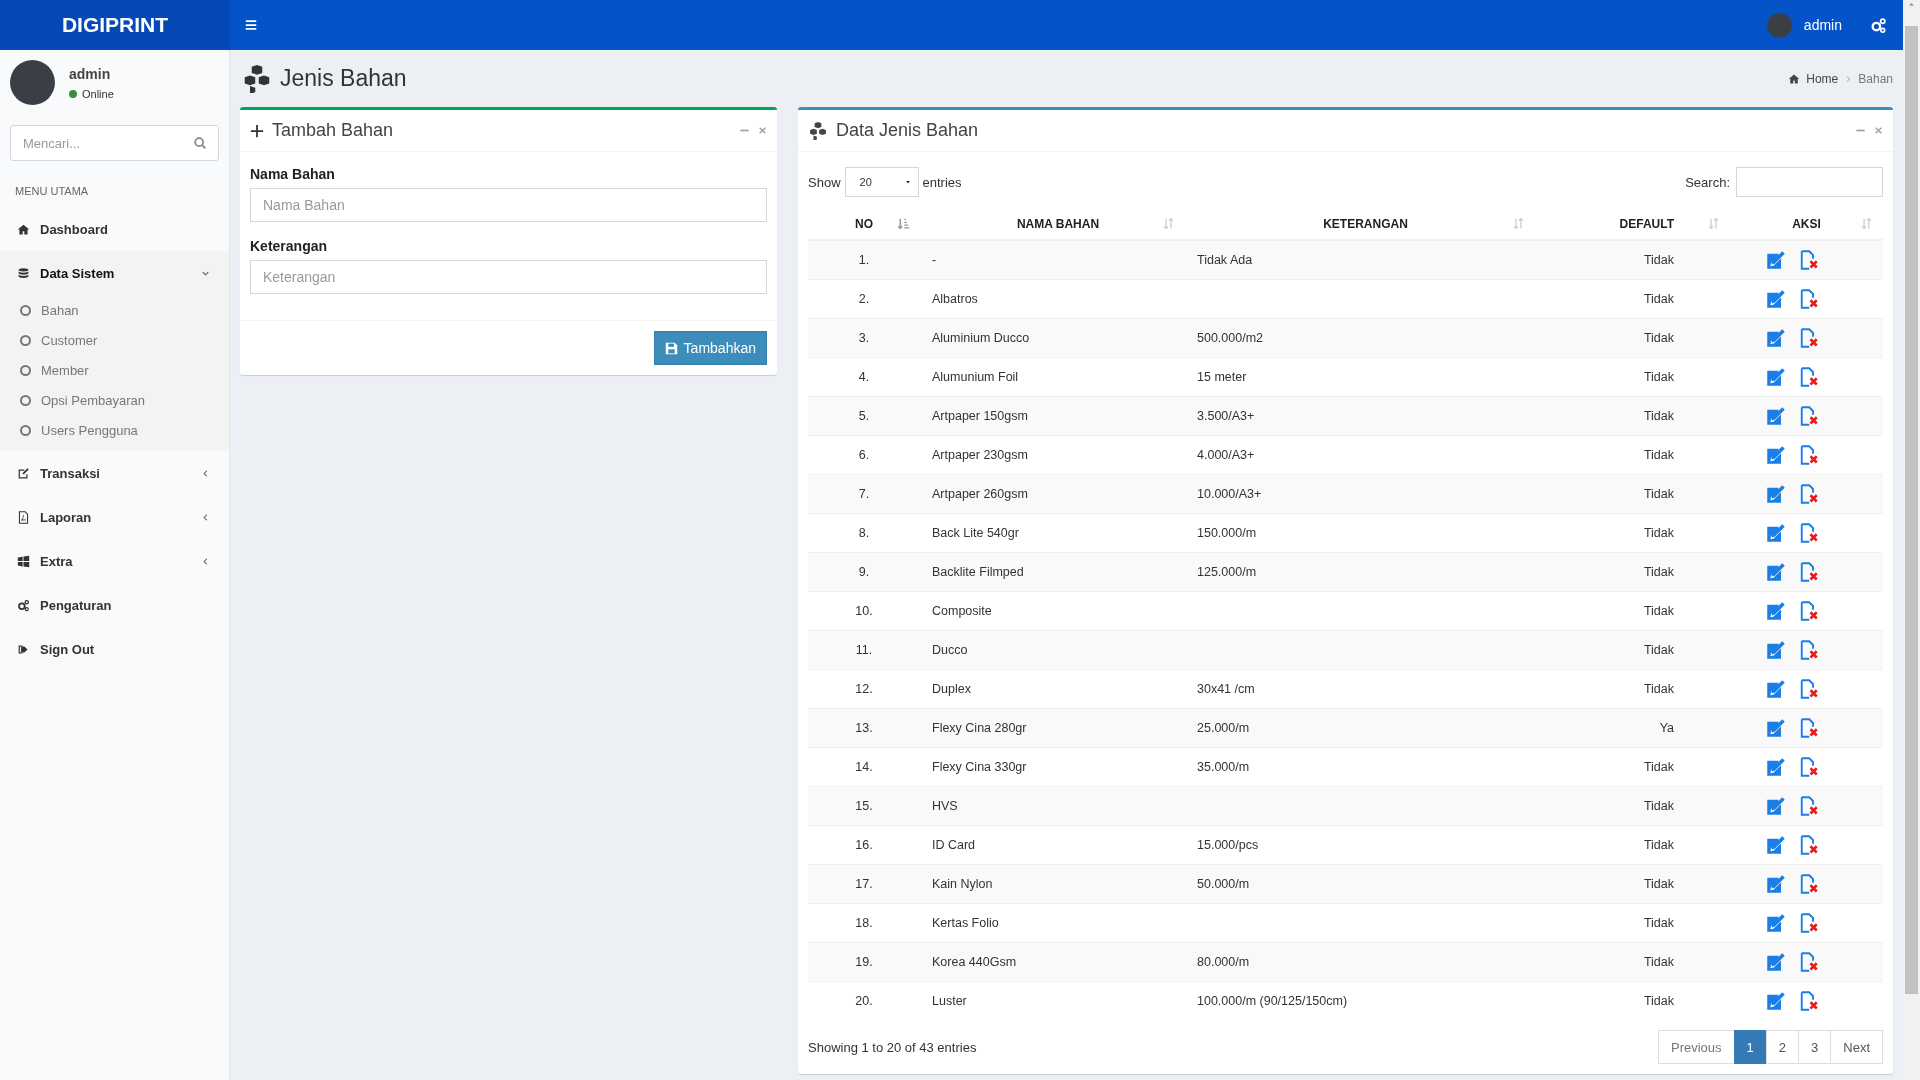 The width and height of the screenshot is (1920, 1080). Describe the element at coordinates (1227, 571) in the screenshot. I see `table-cell: 125.000/m` at that location.